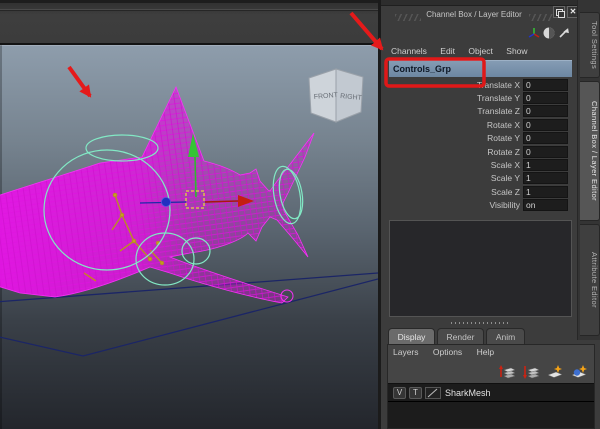 The width and height of the screenshot is (600, 429). Describe the element at coordinates (531, 372) in the screenshot. I see `move-layer-down-icon` at that location.